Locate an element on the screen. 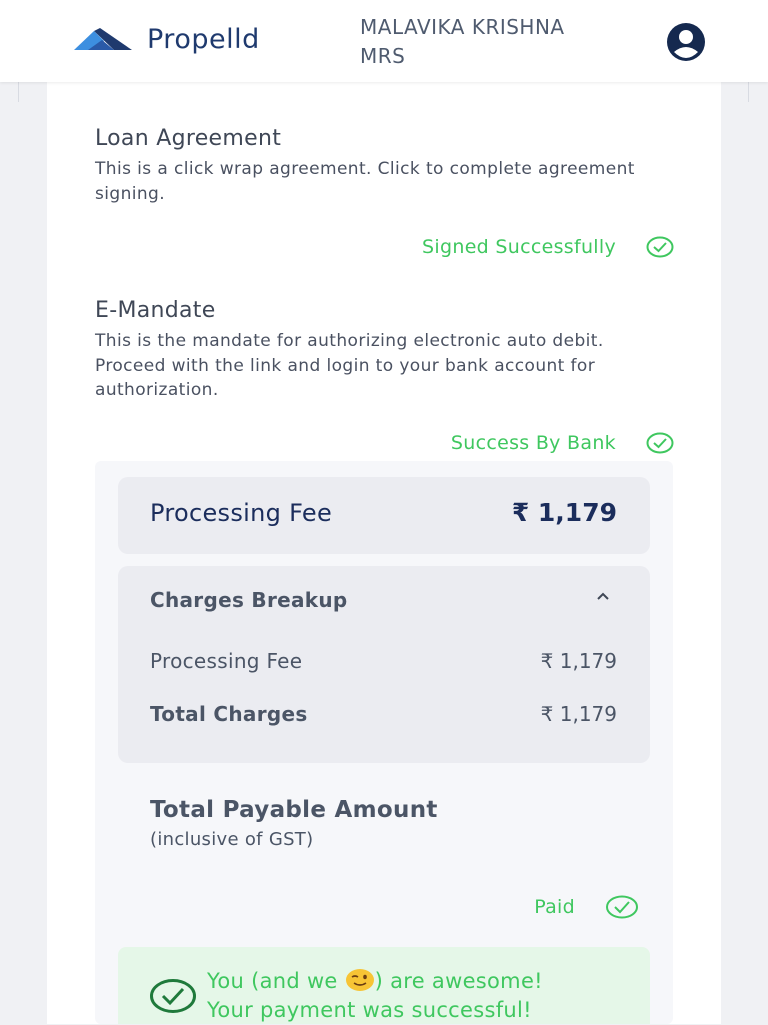 This screenshot has height=1025, width=768. processing-fee-summary: Processing Fee ₹ 1,179 is located at coordinates (384, 515).